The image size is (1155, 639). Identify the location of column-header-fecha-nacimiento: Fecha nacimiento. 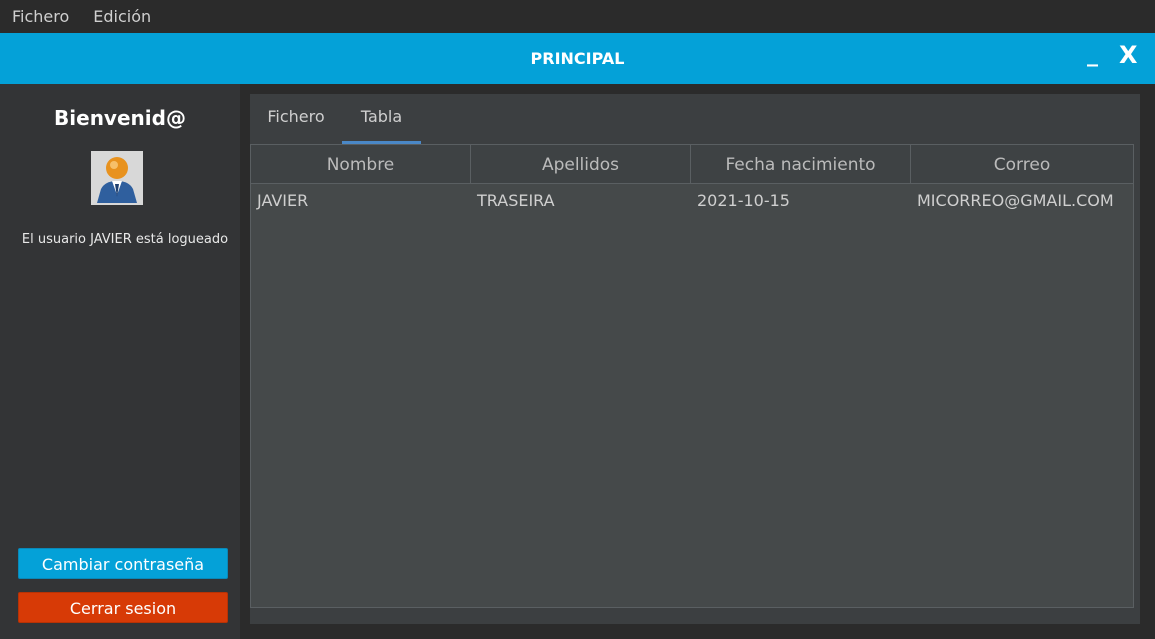
(801, 164).